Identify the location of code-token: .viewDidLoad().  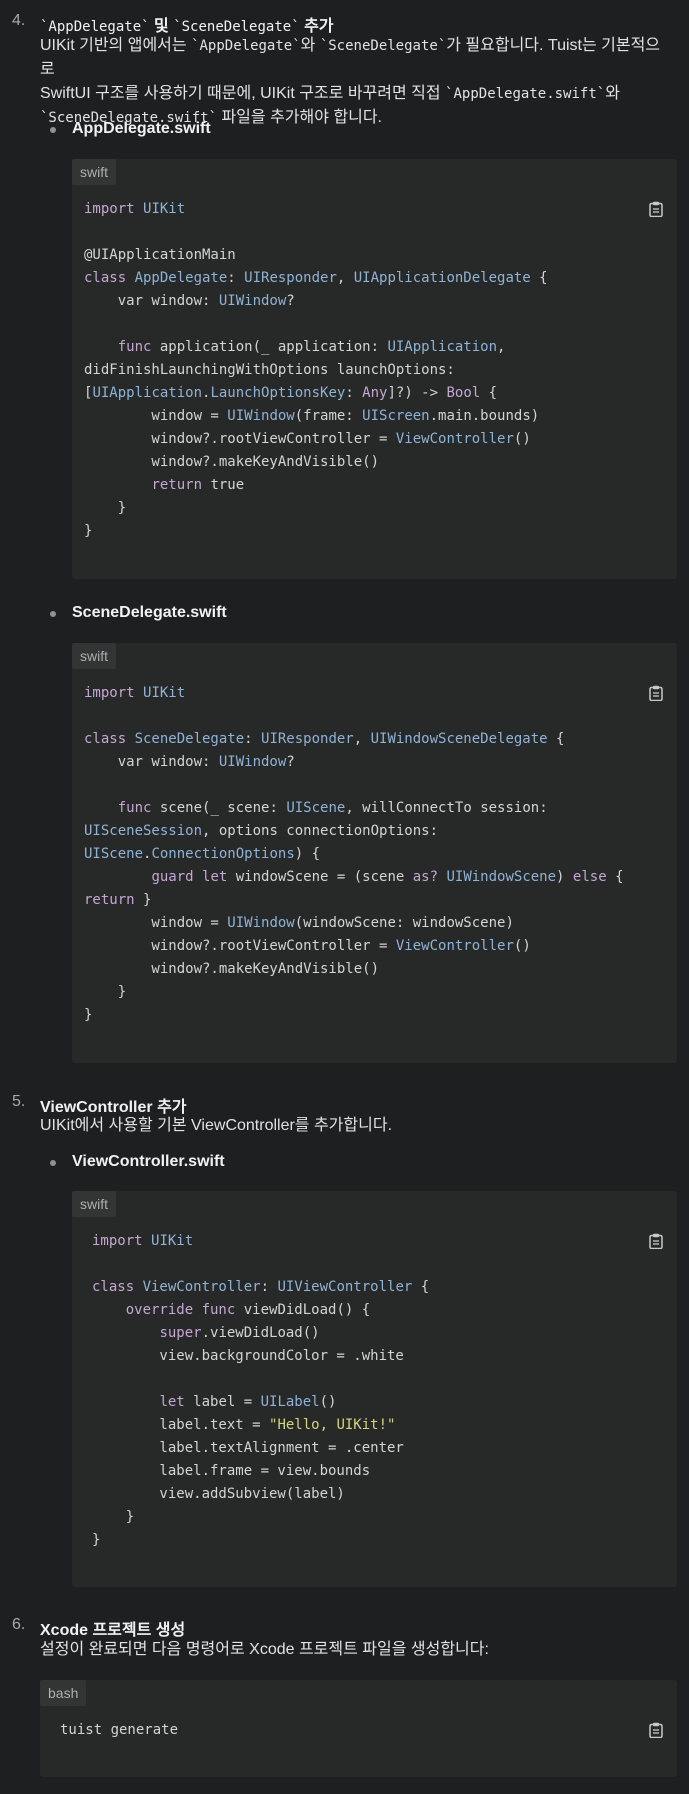
(260, 1333).